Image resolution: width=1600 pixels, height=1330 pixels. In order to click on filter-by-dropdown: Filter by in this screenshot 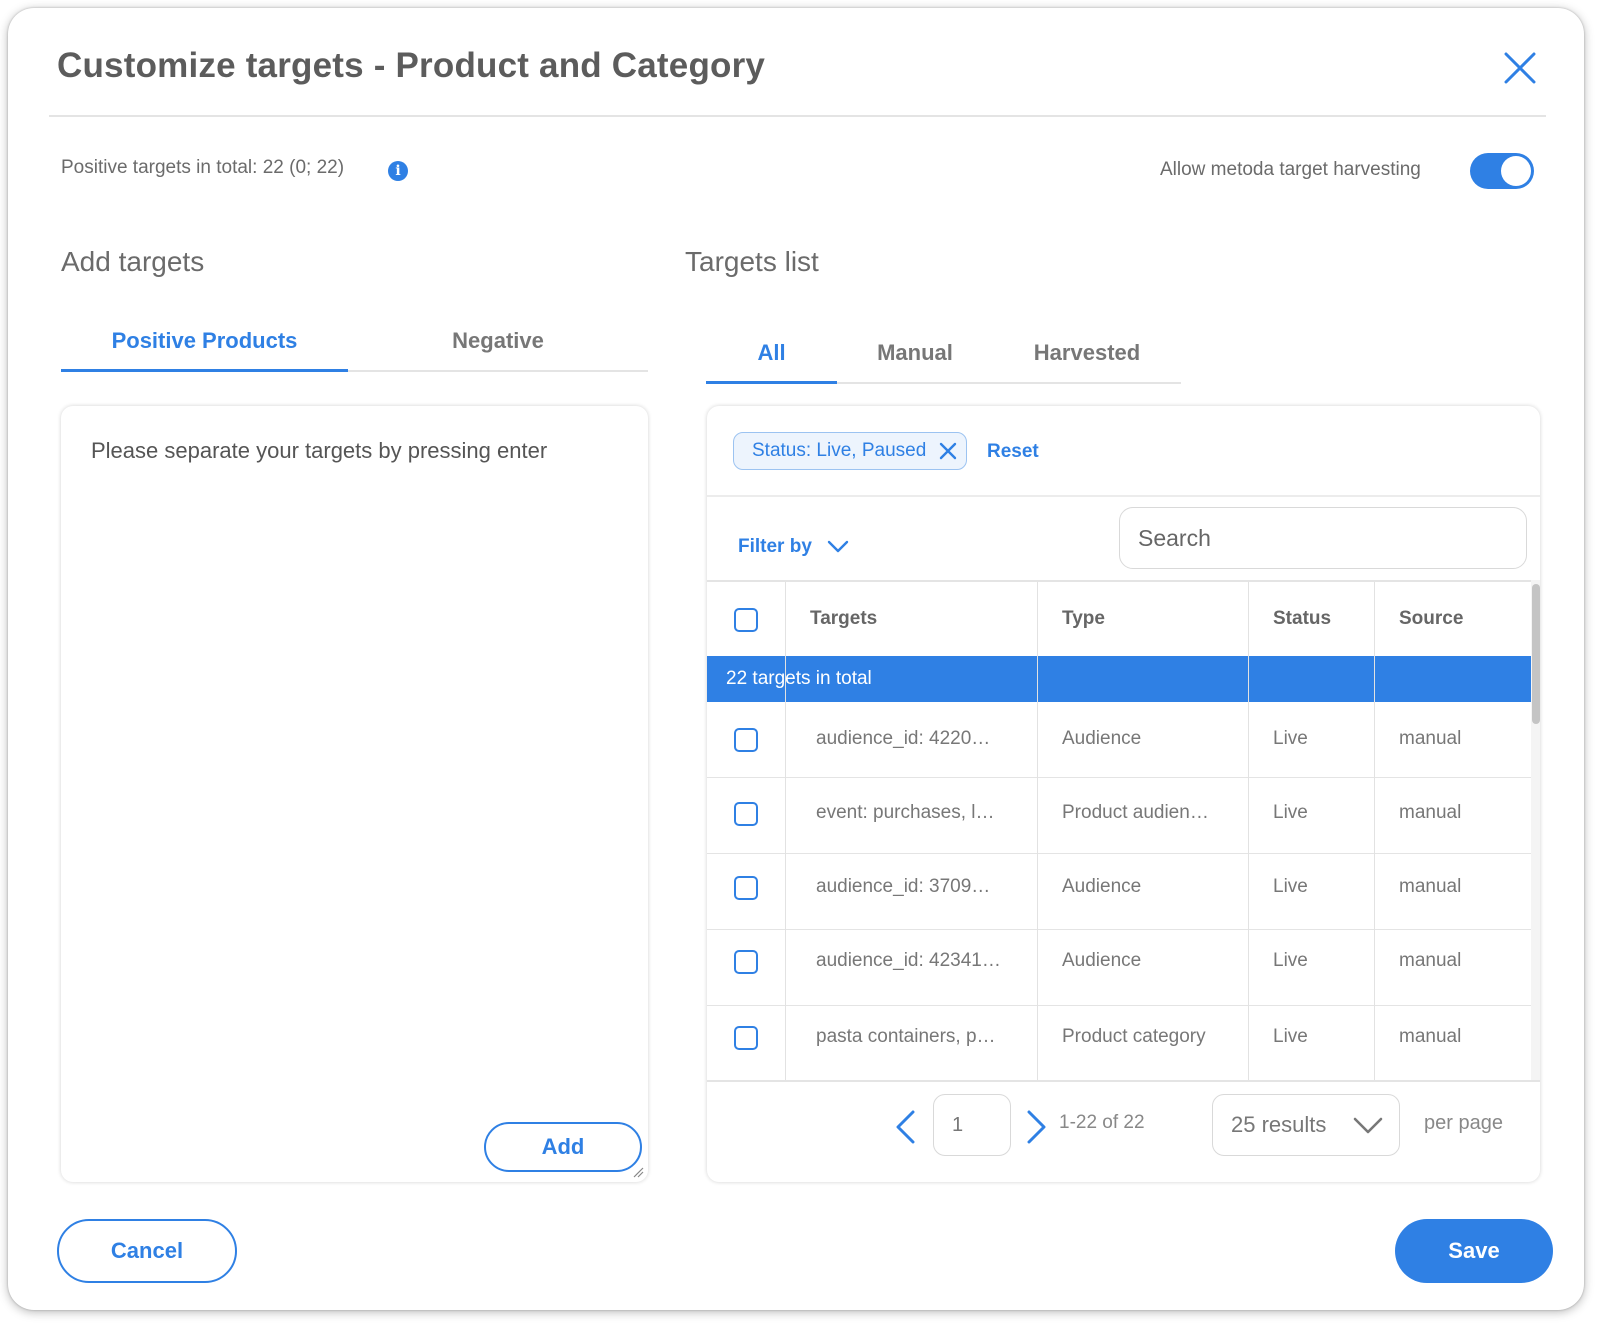, I will do `click(775, 547)`.